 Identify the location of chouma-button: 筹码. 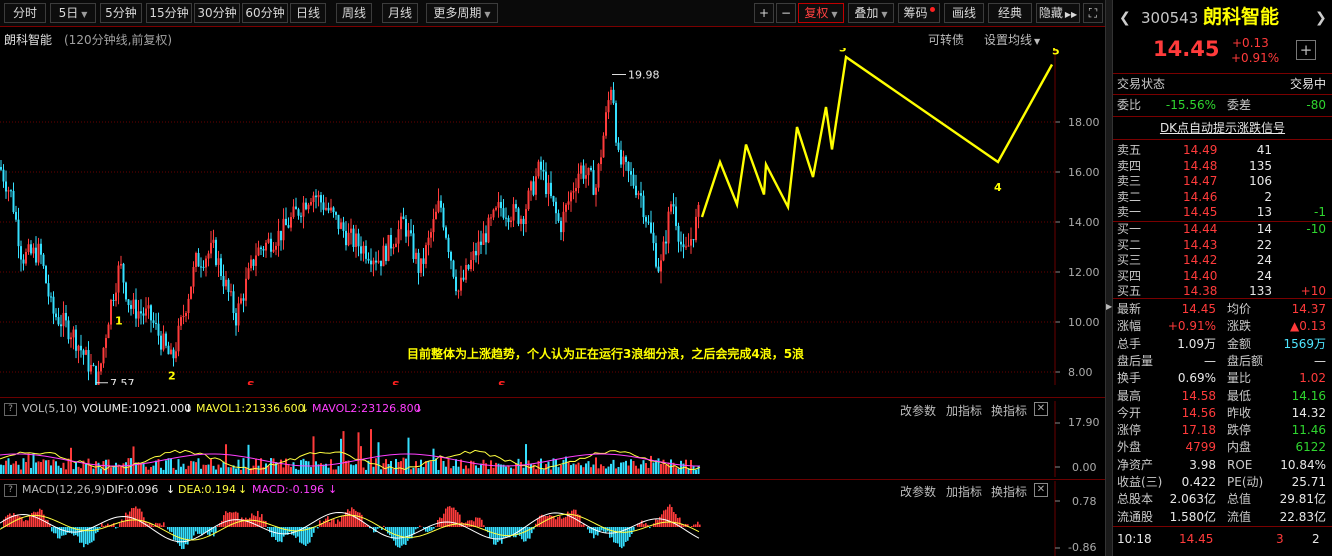
(919, 13).